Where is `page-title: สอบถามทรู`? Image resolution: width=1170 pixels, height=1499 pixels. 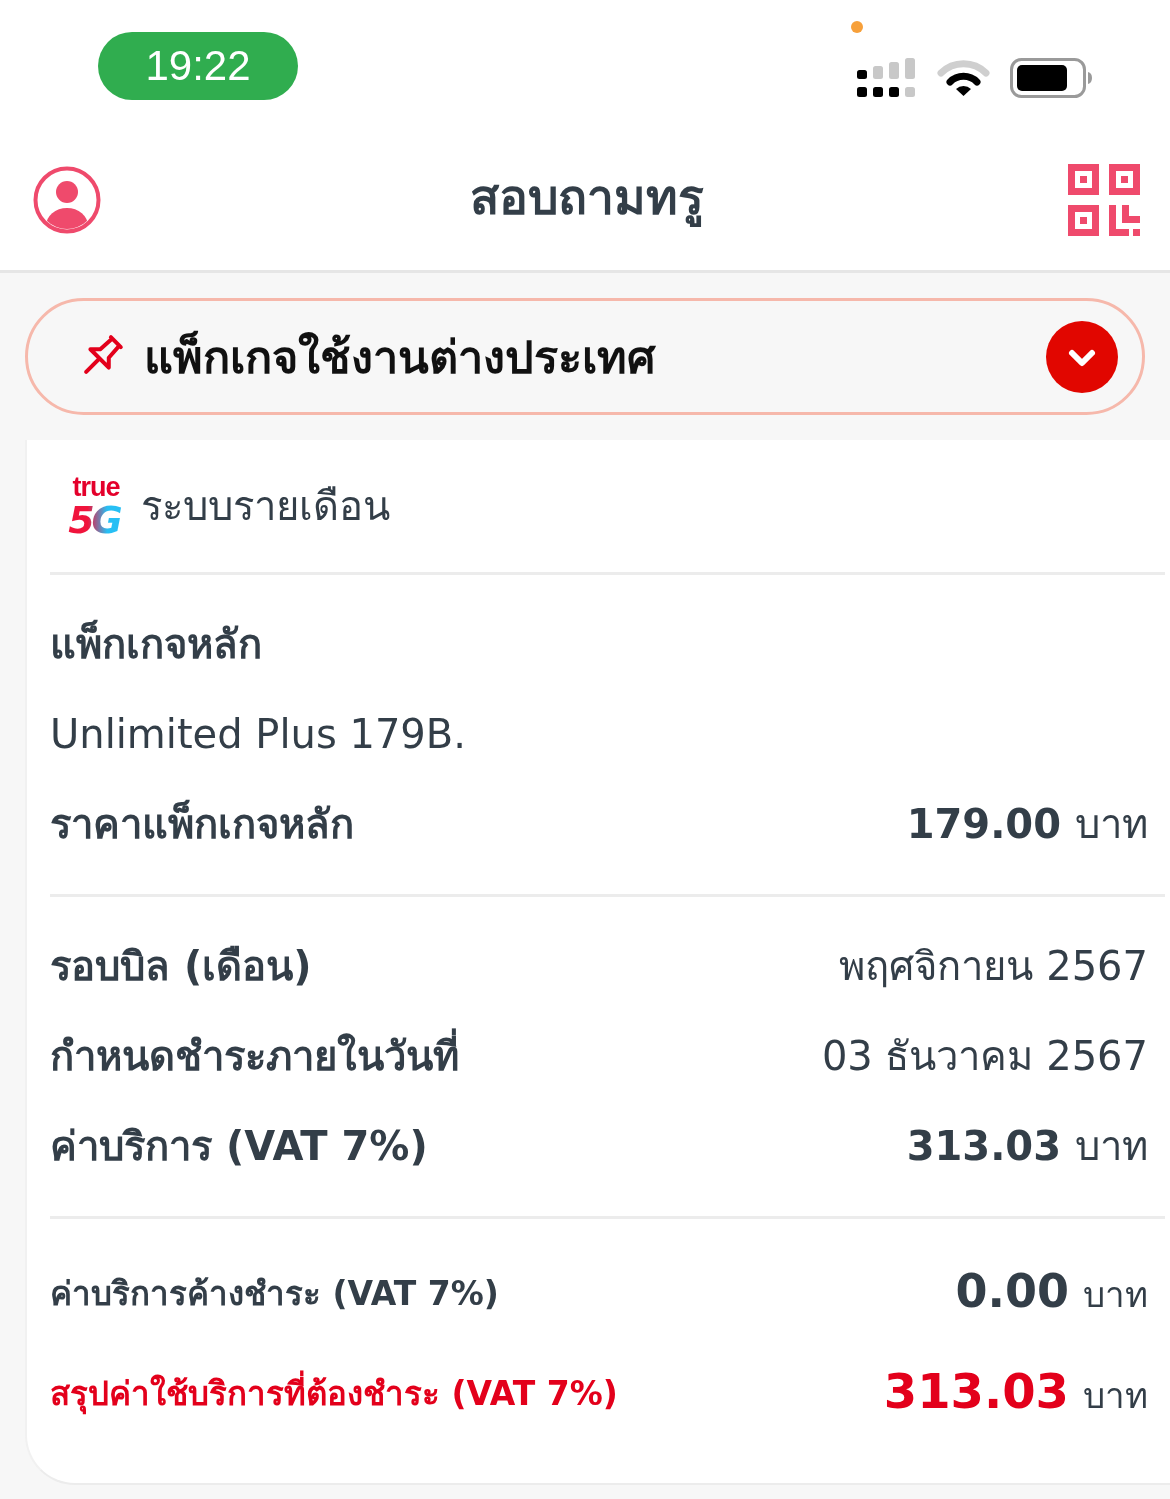
page-title: สอบถามทรู is located at coordinates (586, 198).